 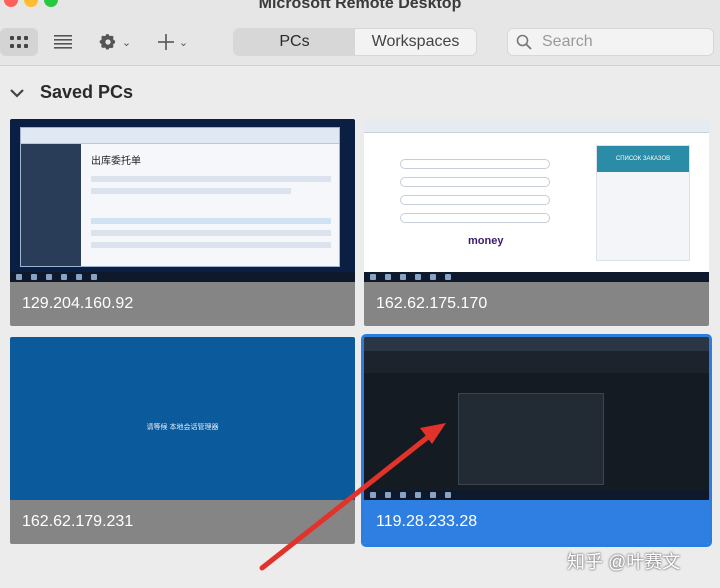 I want to click on search-field, so click(x=610, y=42).